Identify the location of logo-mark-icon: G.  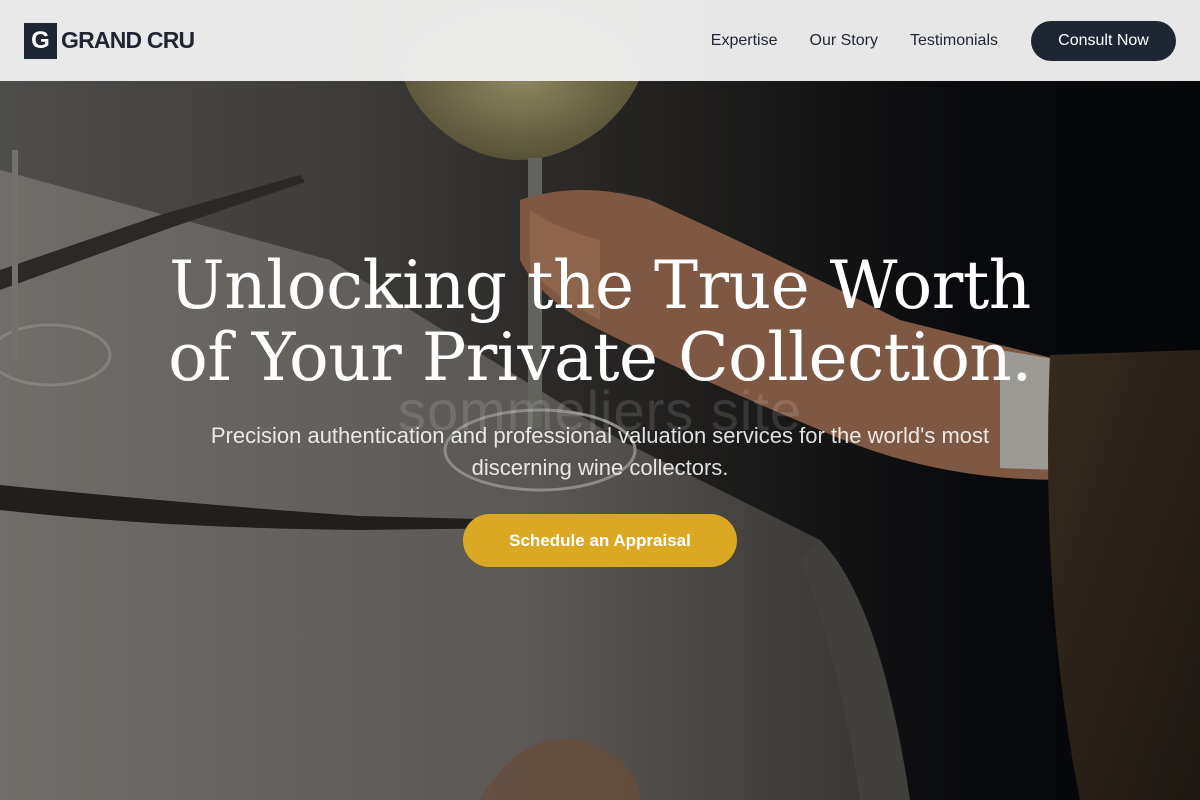
(40, 40).